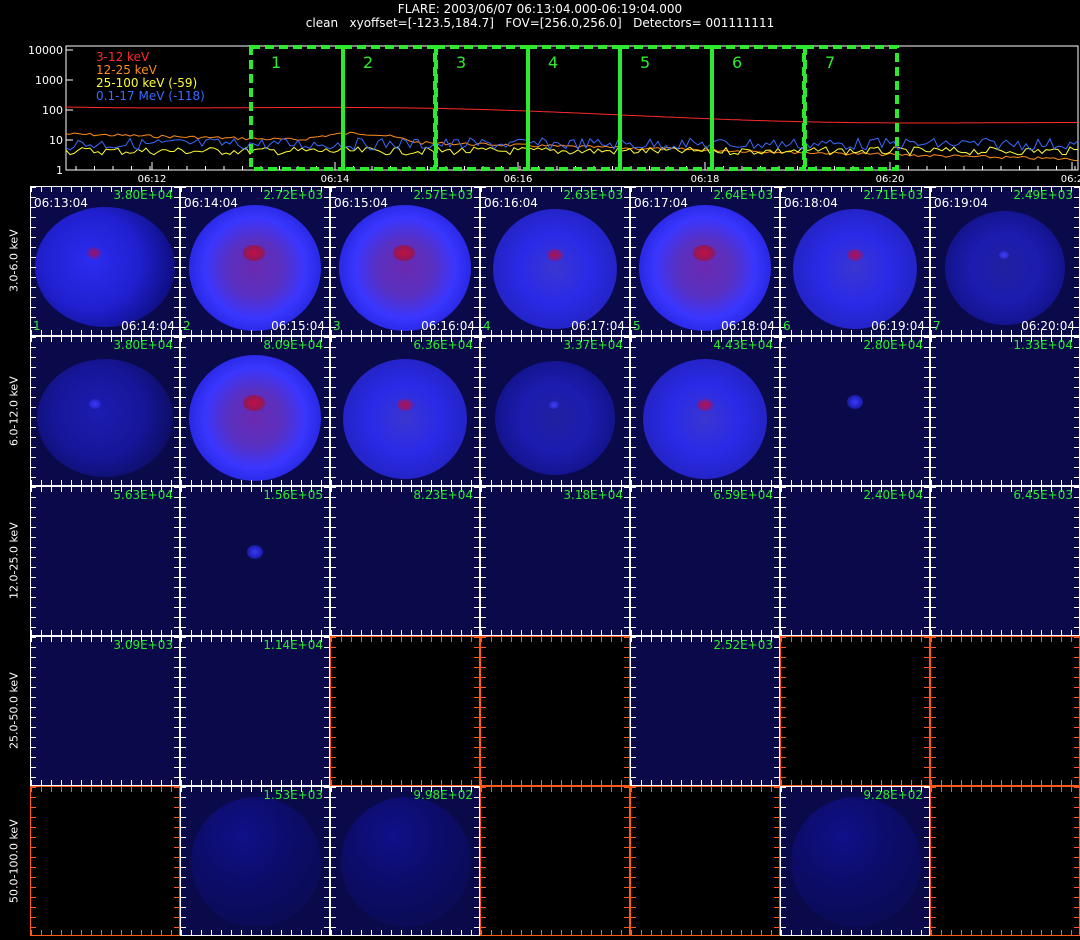  What do you see at coordinates (448, 326) in the screenshot?
I see `interval-end-time: 06:16:04` at bounding box center [448, 326].